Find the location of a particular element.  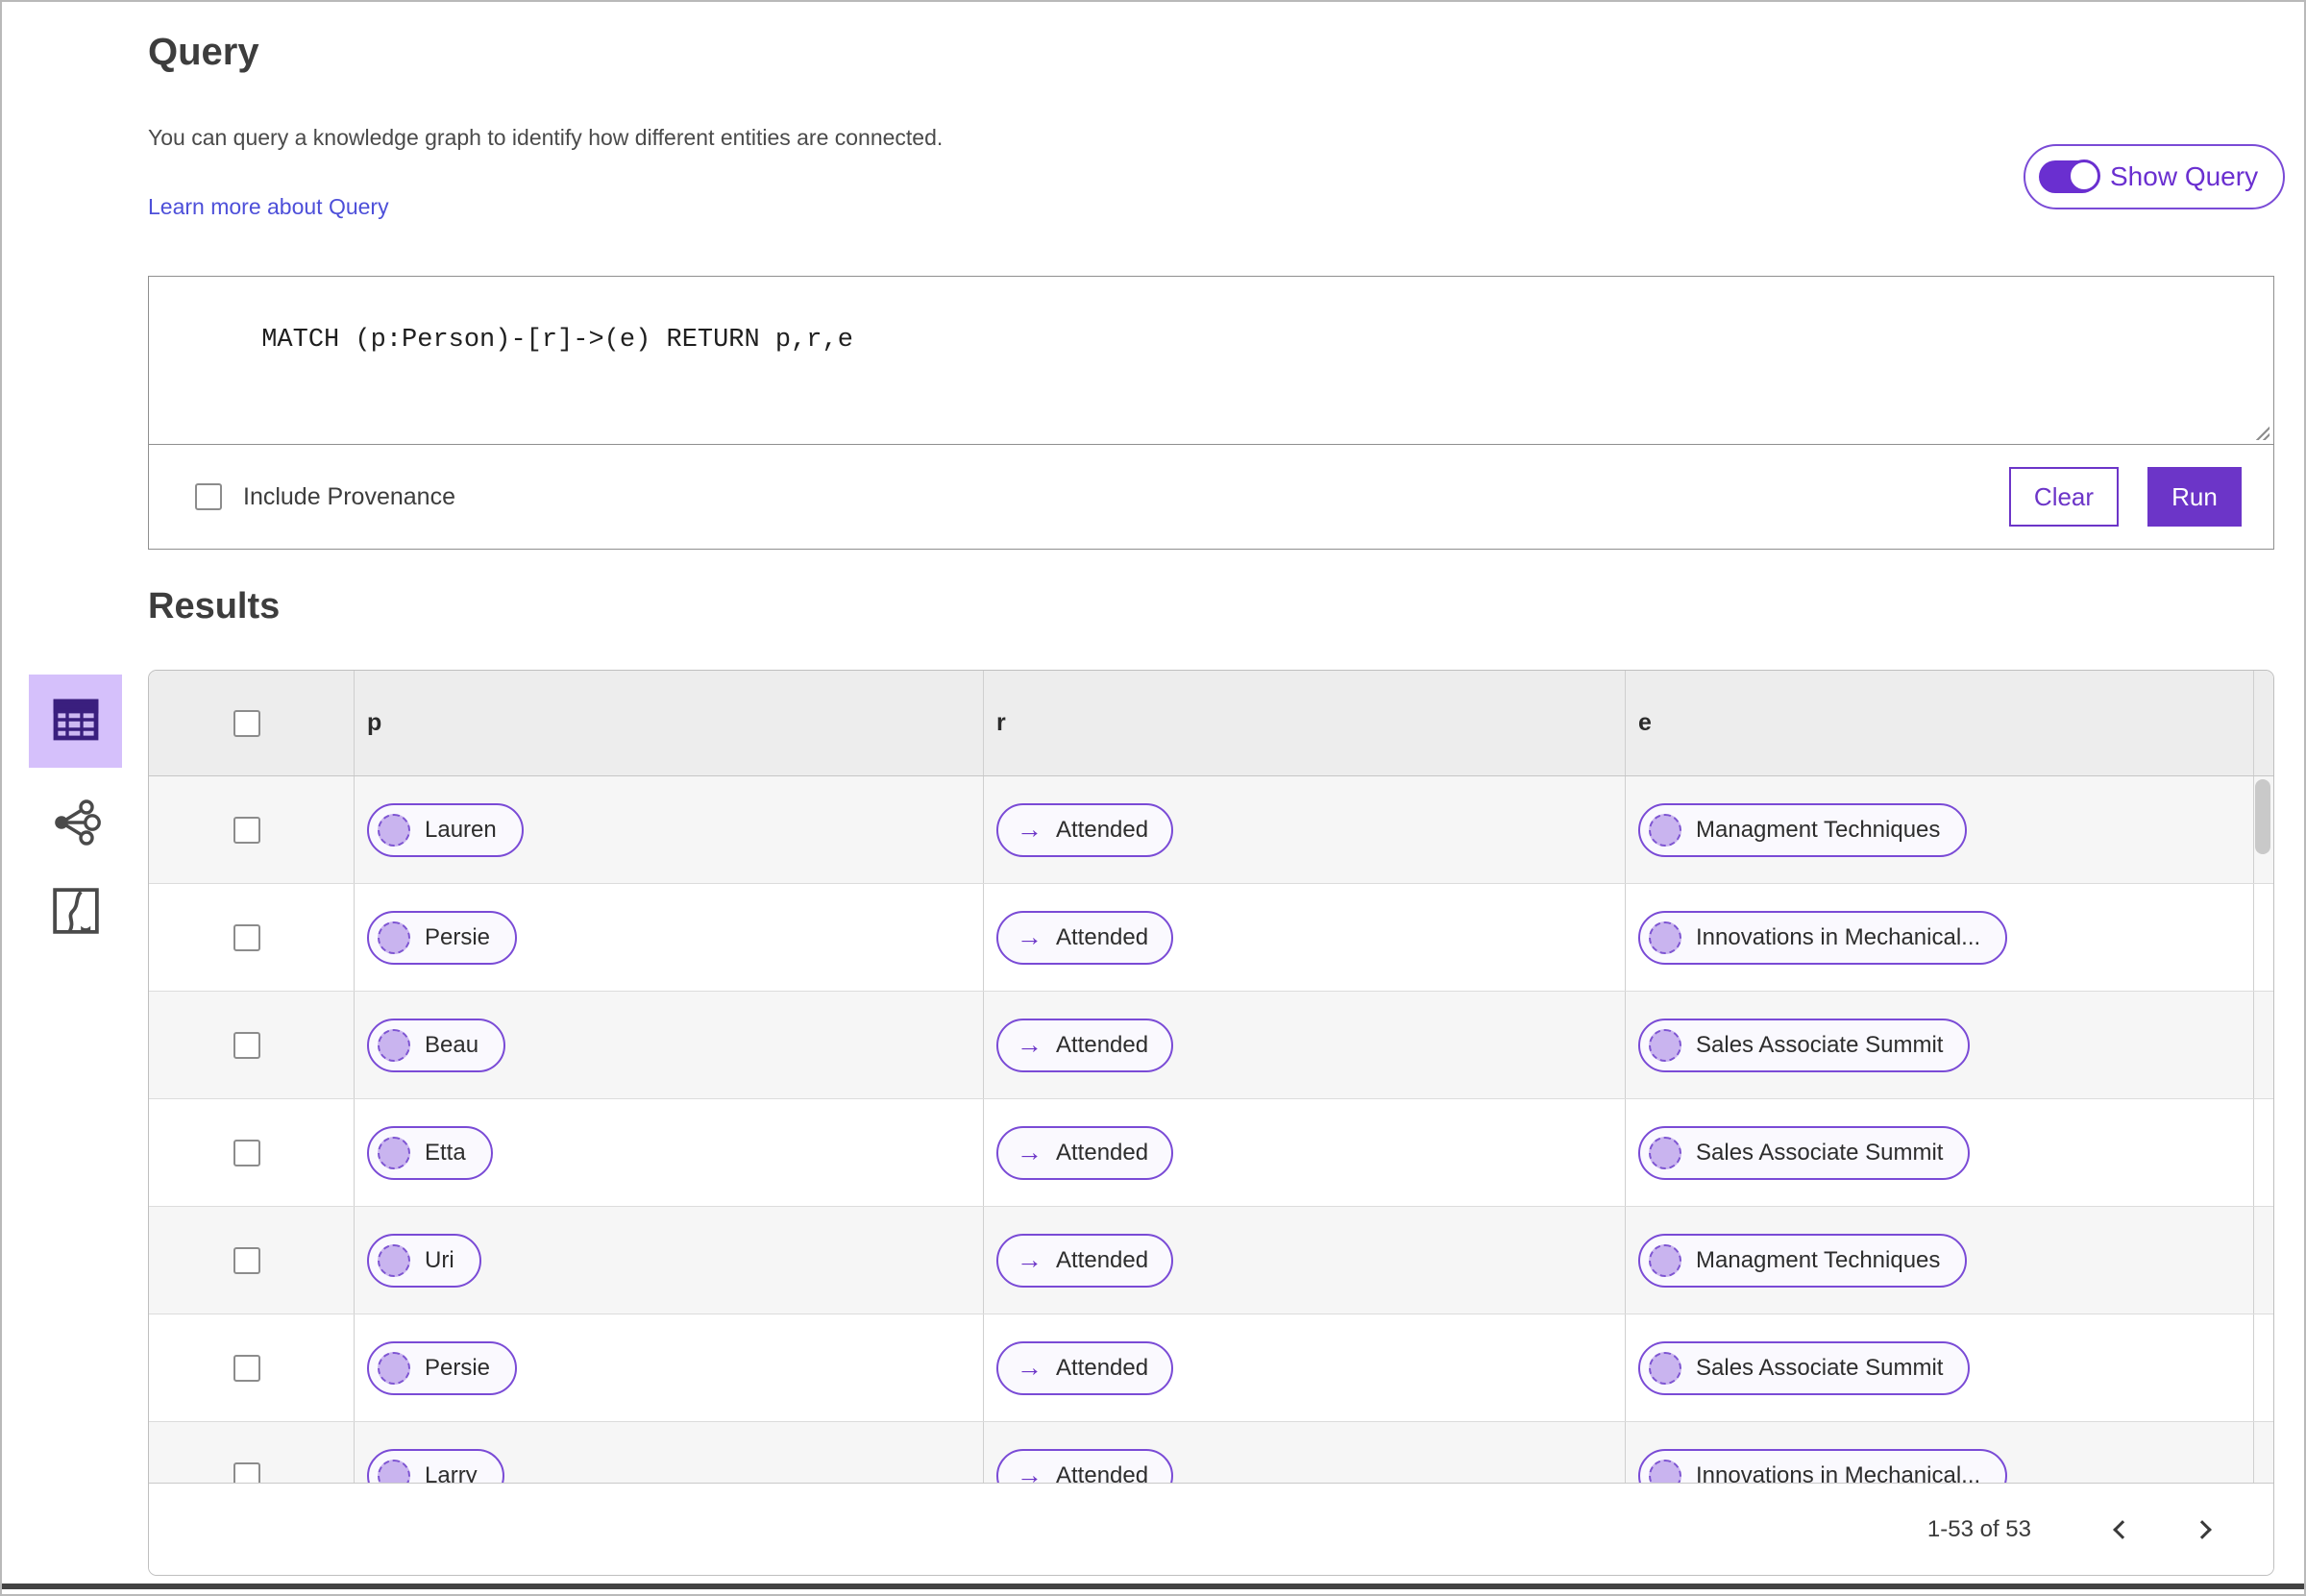

chevron-right-icon is located at coordinates (2202, 1529).